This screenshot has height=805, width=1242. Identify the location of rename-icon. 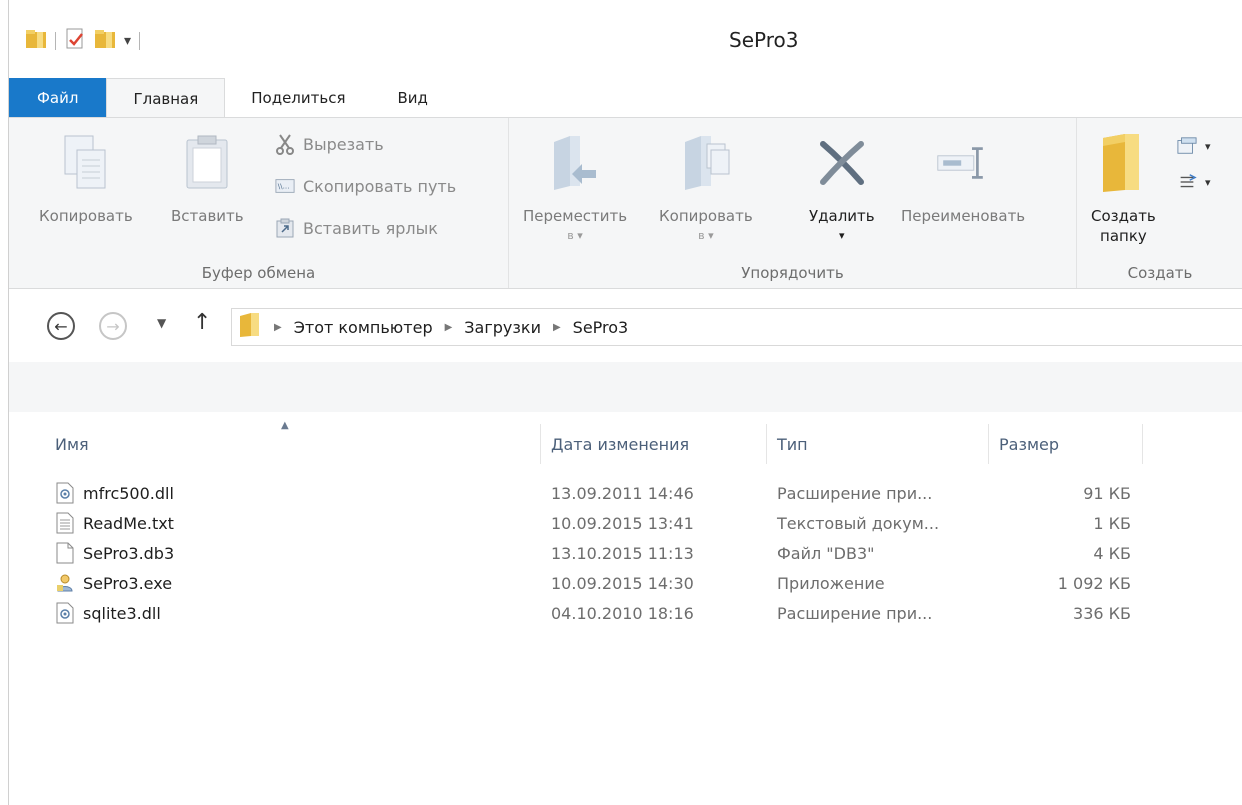
(963, 163).